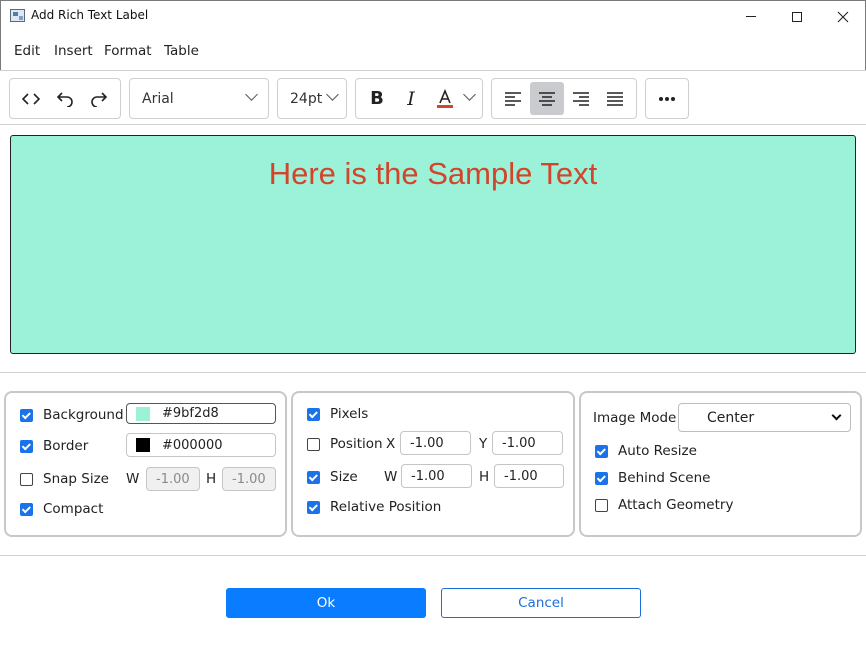 The image size is (866, 656). I want to click on size-w-input: -1.00, so click(436, 476).